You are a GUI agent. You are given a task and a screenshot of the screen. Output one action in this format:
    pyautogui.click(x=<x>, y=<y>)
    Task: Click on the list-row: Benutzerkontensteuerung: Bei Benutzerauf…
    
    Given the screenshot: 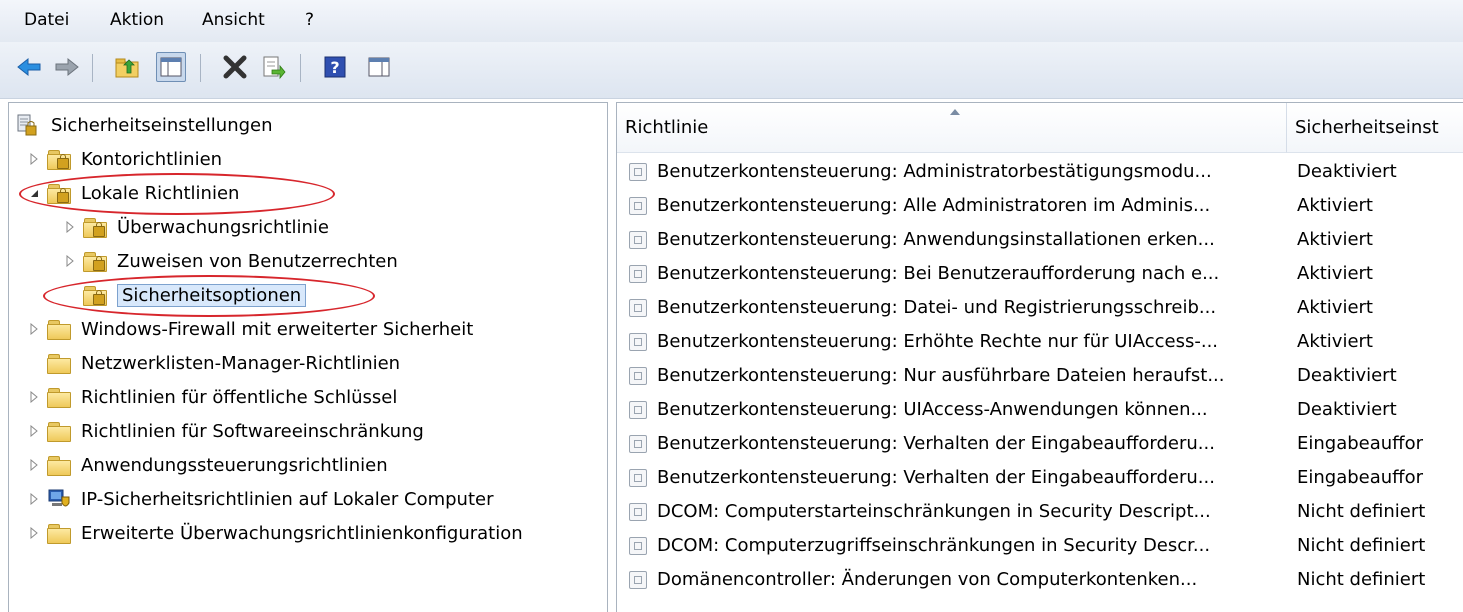 What is the action you would take?
    pyautogui.click(x=1040, y=274)
    